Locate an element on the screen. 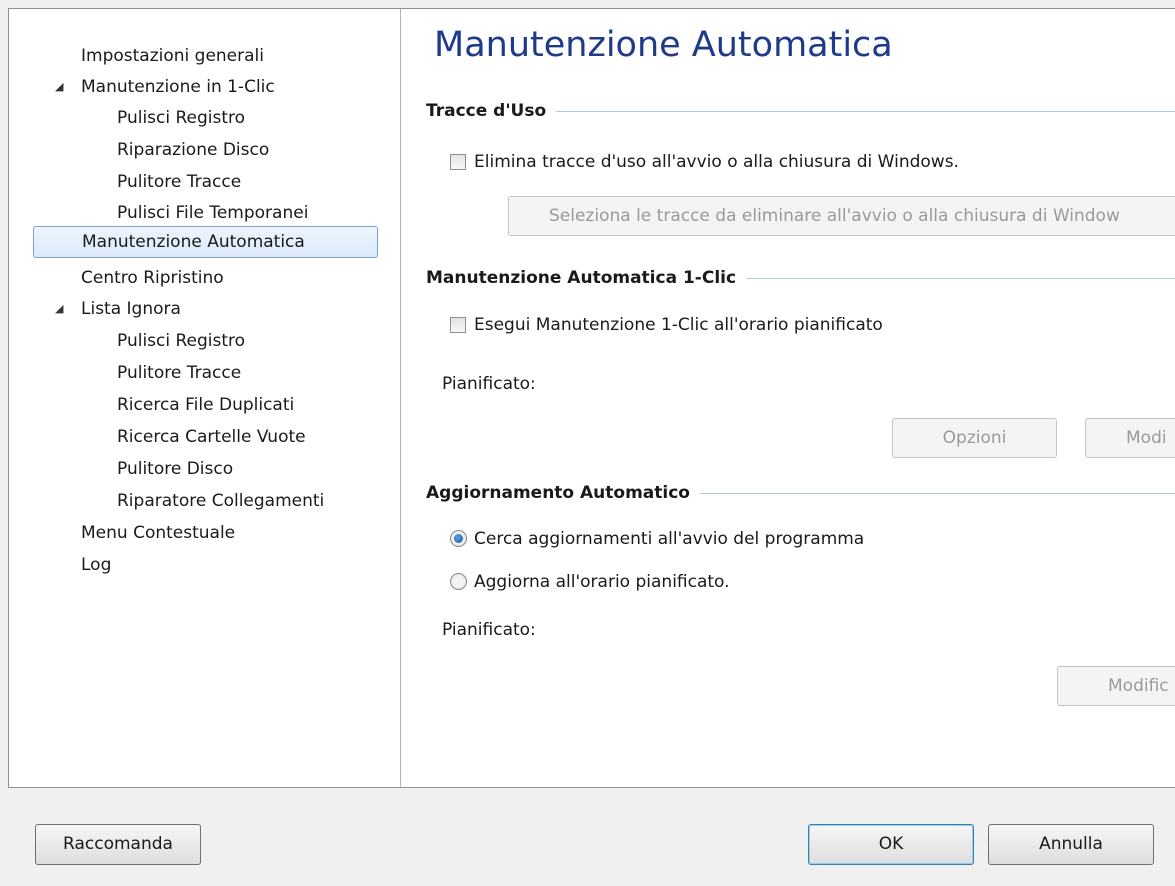 The image size is (1175, 886). sidebar-item-label: Manutenzione Automatica is located at coordinates (193, 242).